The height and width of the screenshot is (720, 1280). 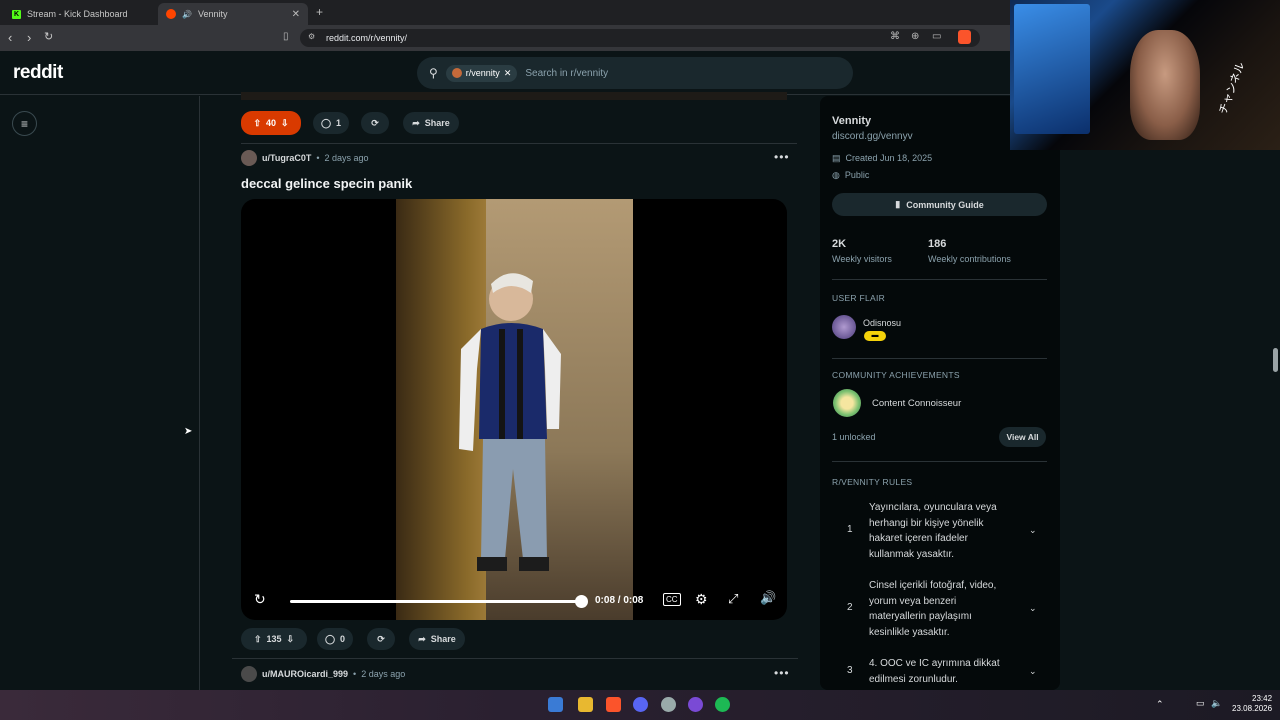 What do you see at coordinates (836, 175) in the screenshot?
I see `globe-icon: ◍` at bounding box center [836, 175].